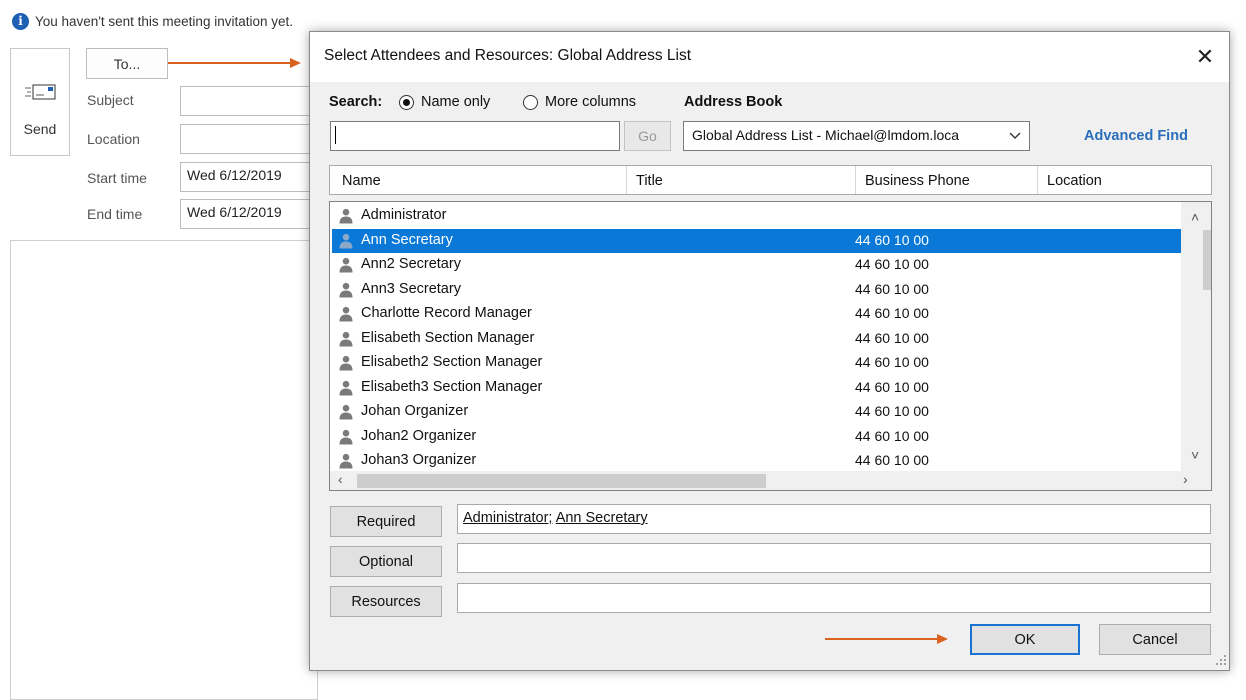  I want to click on address-book-label: Address Book, so click(733, 102).